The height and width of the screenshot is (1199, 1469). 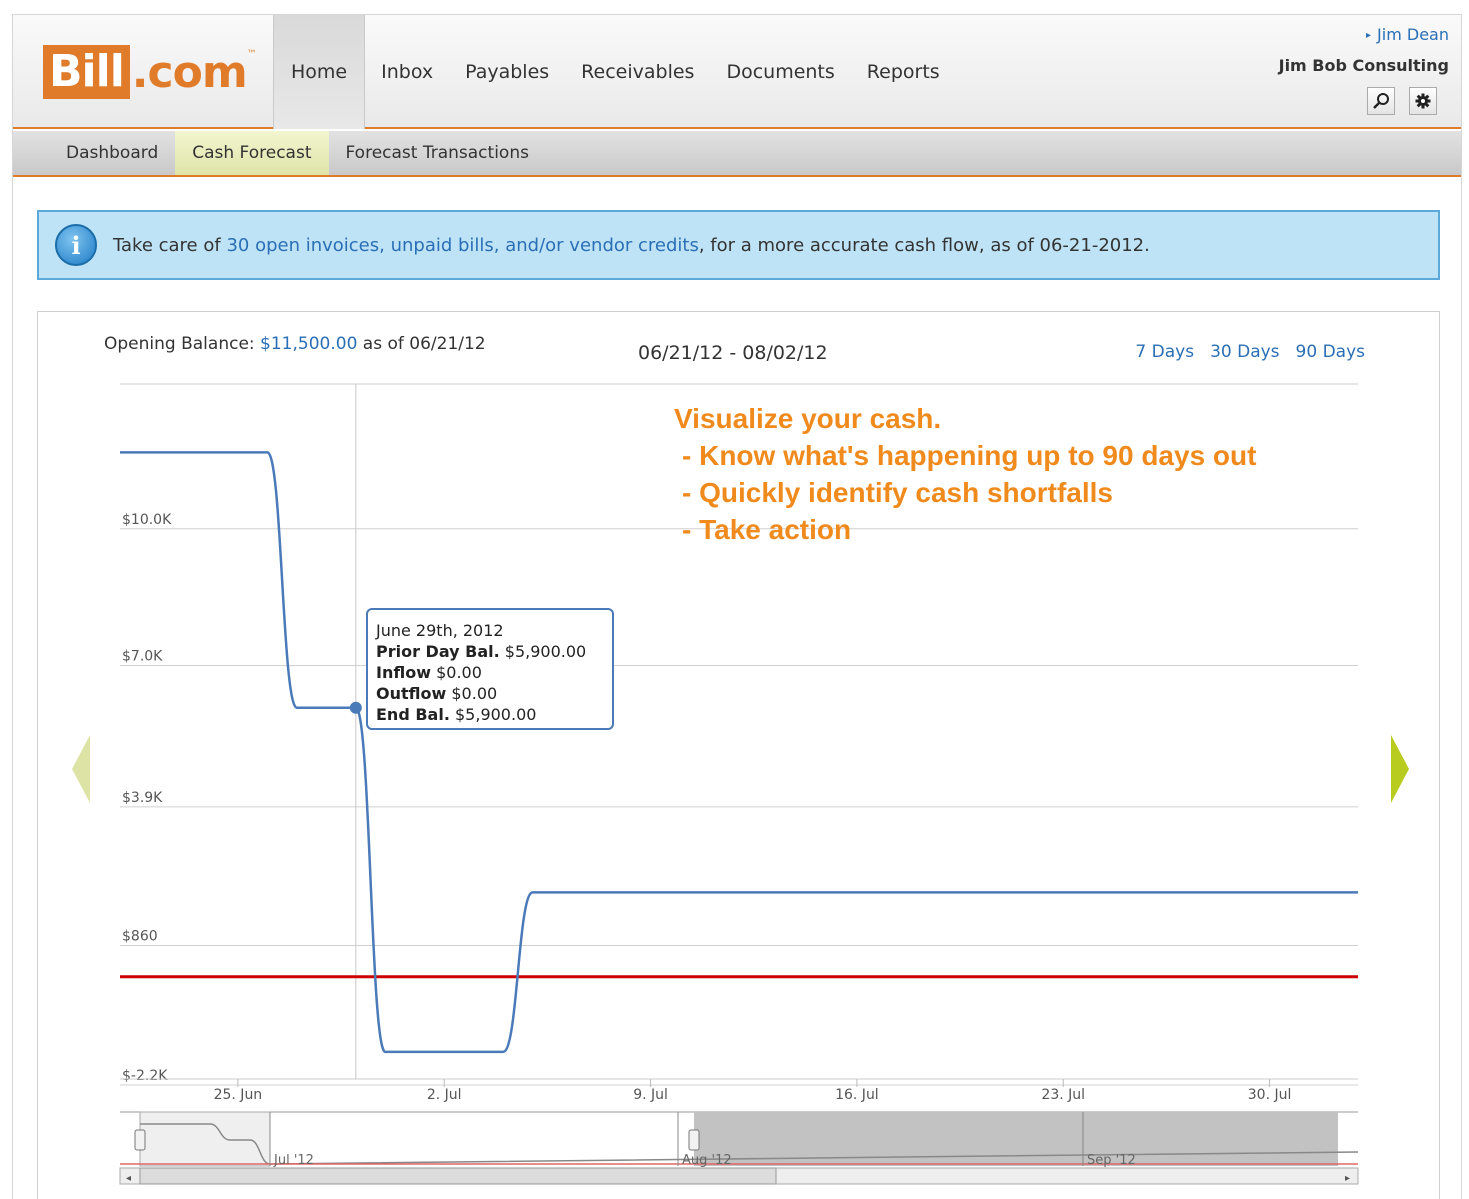 I want to click on tooltip-prior-value: $5,900.00, so click(x=545, y=651).